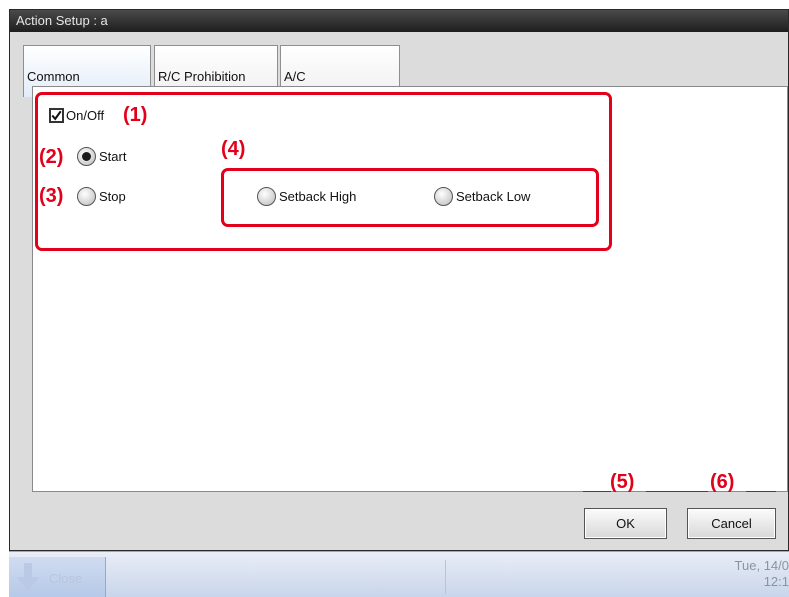  Describe the element at coordinates (399, 21) in the screenshot. I see `window-title: Action Setup : a` at that location.